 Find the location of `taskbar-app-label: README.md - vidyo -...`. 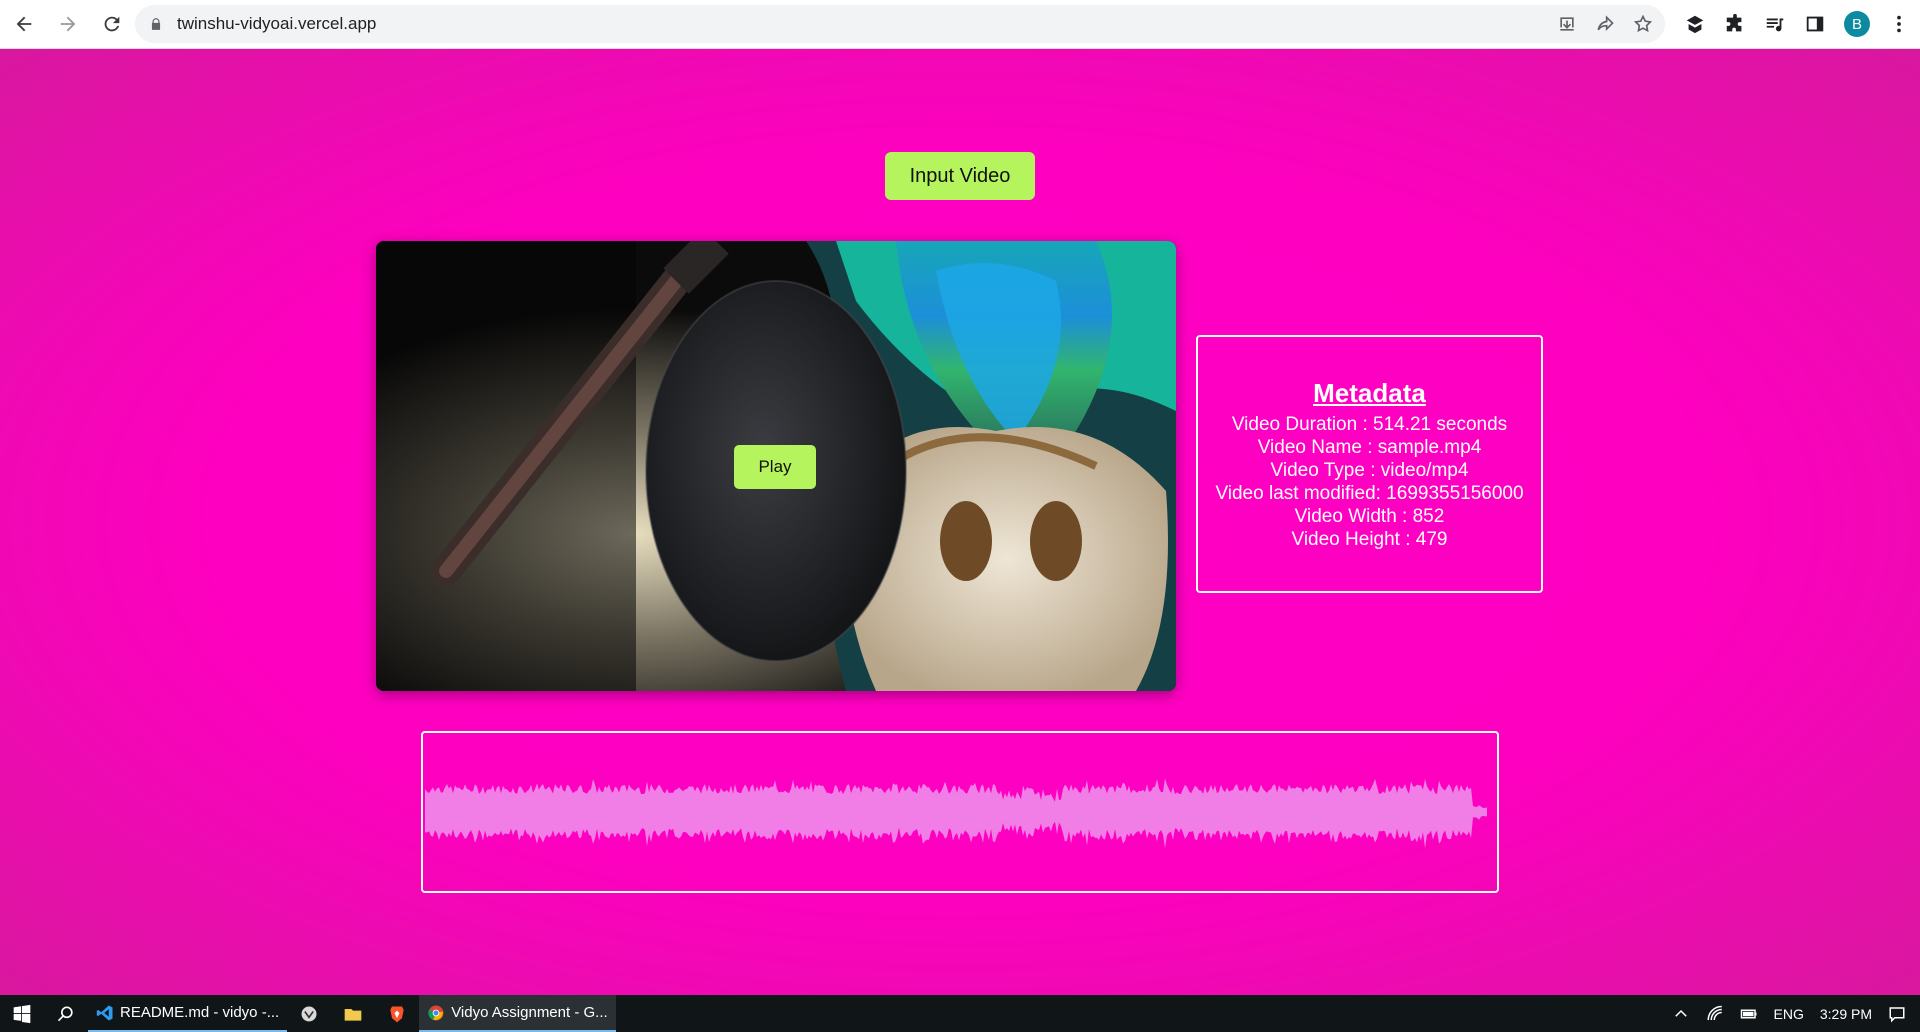

taskbar-app-label: README.md - vidyo -... is located at coordinates (200, 1012).